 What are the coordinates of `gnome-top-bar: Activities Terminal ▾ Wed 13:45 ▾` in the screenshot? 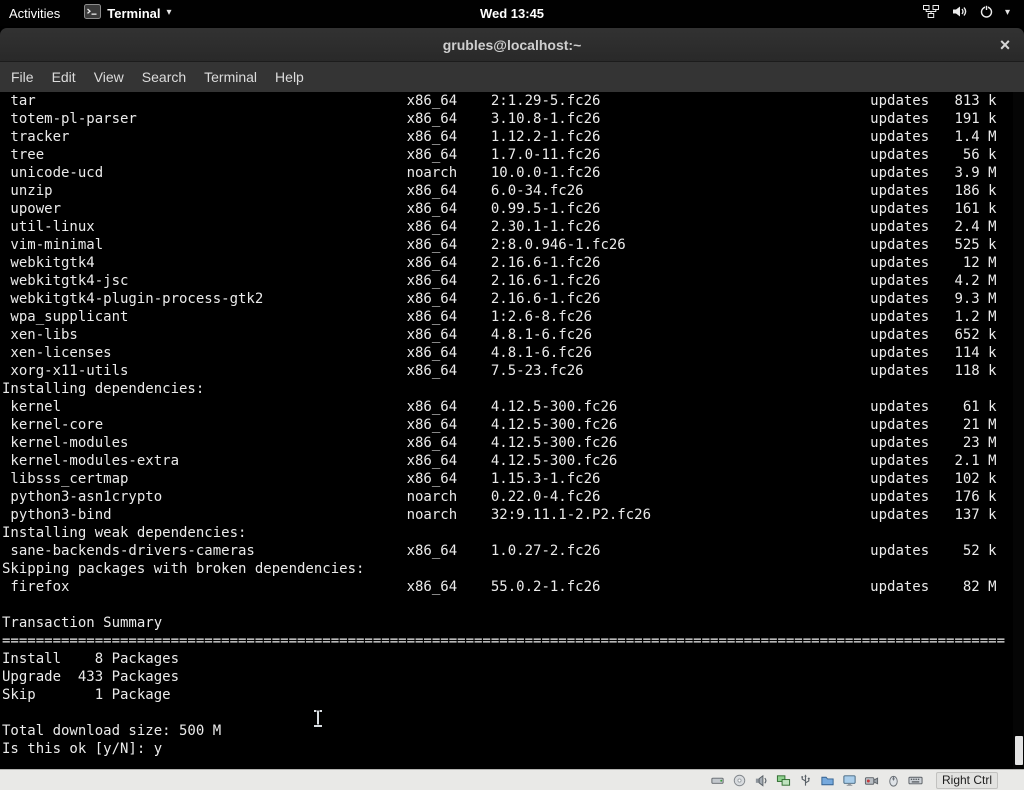 It's located at (512, 13).